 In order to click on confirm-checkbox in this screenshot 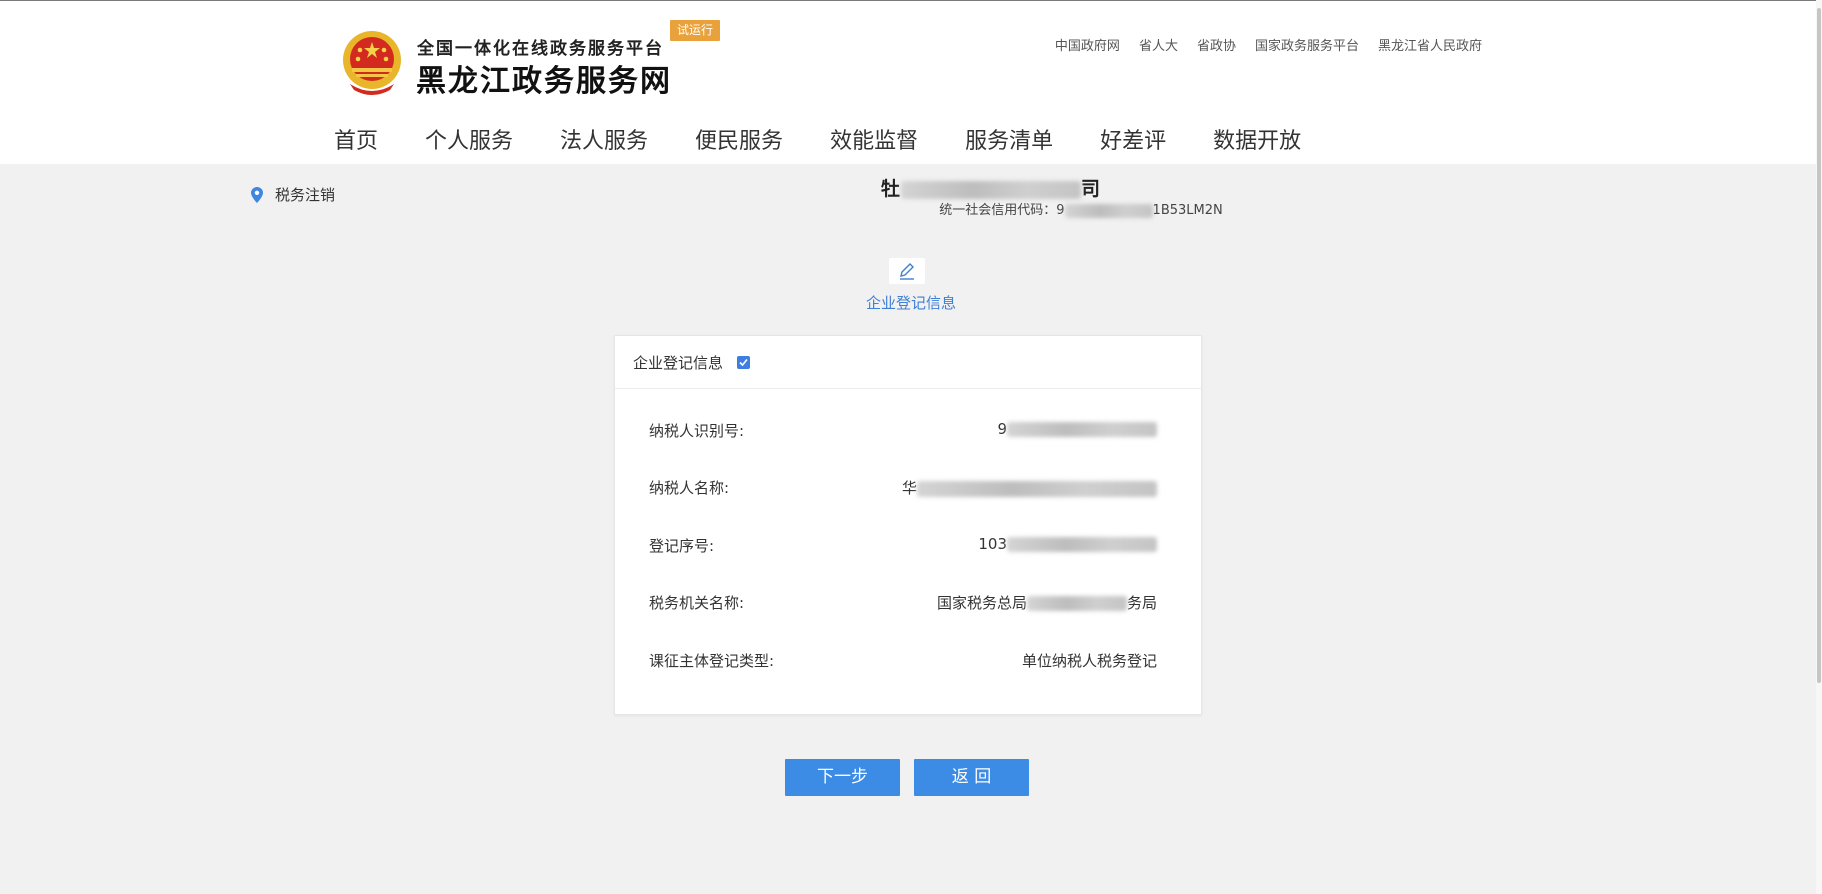, I will do `click(744, 362)`.